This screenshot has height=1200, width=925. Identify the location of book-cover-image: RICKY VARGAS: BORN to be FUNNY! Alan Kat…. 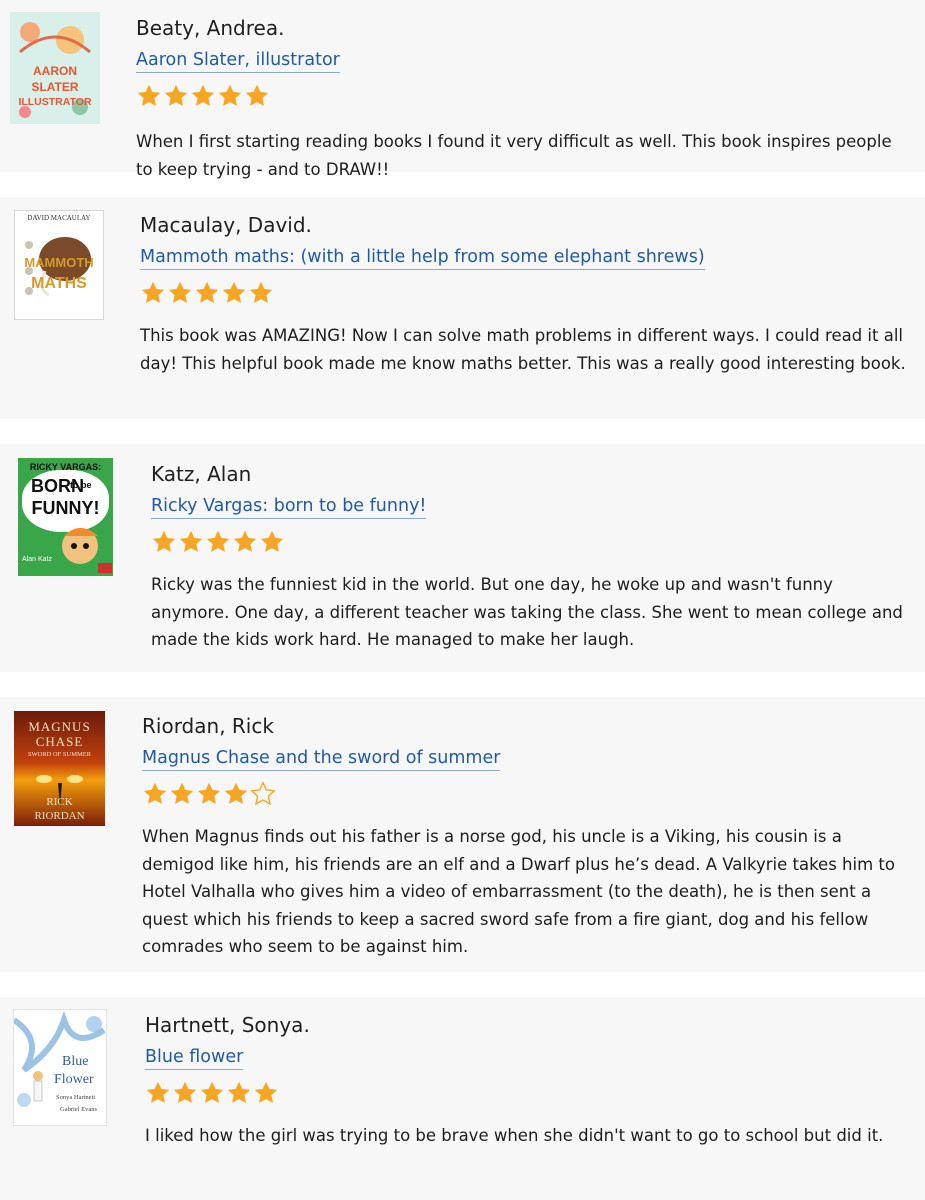
(65, 517).